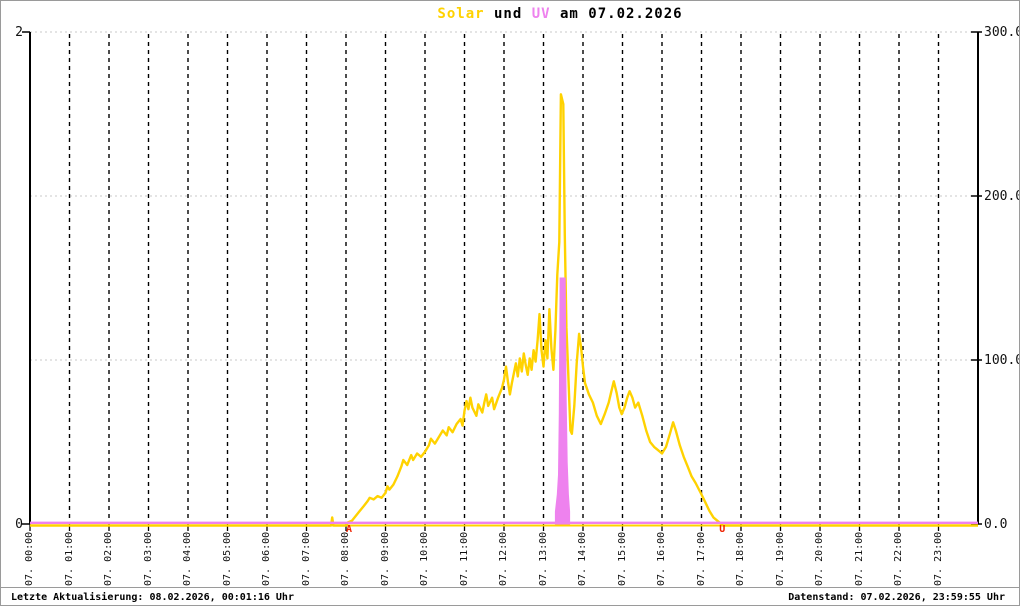  I want to click on x-axis-tick-label: 07. 06:00, so click(266, 558).